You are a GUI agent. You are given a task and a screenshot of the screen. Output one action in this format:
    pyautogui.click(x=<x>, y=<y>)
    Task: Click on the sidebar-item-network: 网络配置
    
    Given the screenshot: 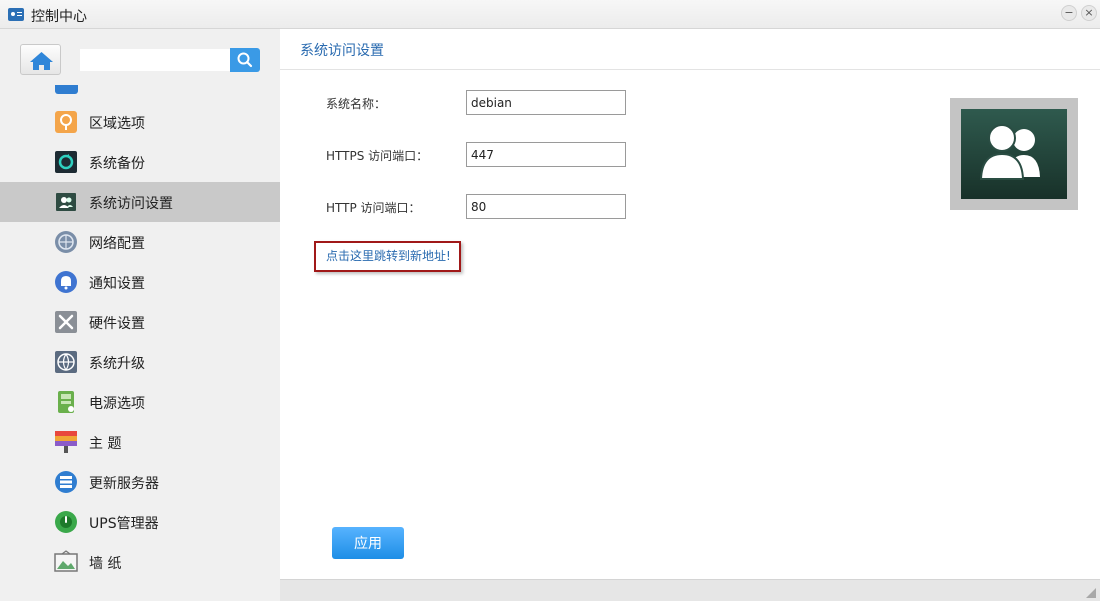 What is the action you would take?
    pyautogui.click(x=140, y=242)
    